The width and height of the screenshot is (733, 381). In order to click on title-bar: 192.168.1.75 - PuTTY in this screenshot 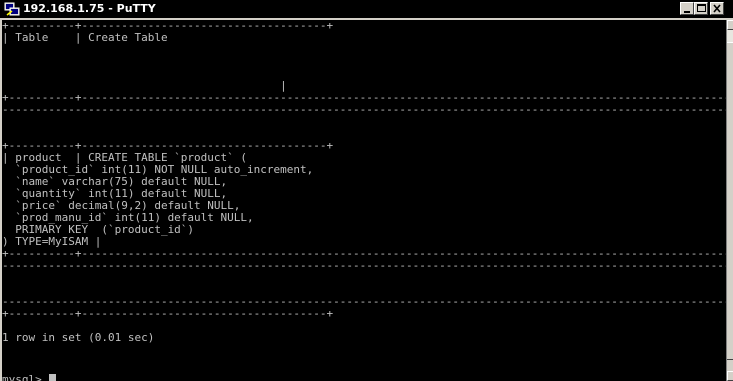, I will do `click(366, 9)`.